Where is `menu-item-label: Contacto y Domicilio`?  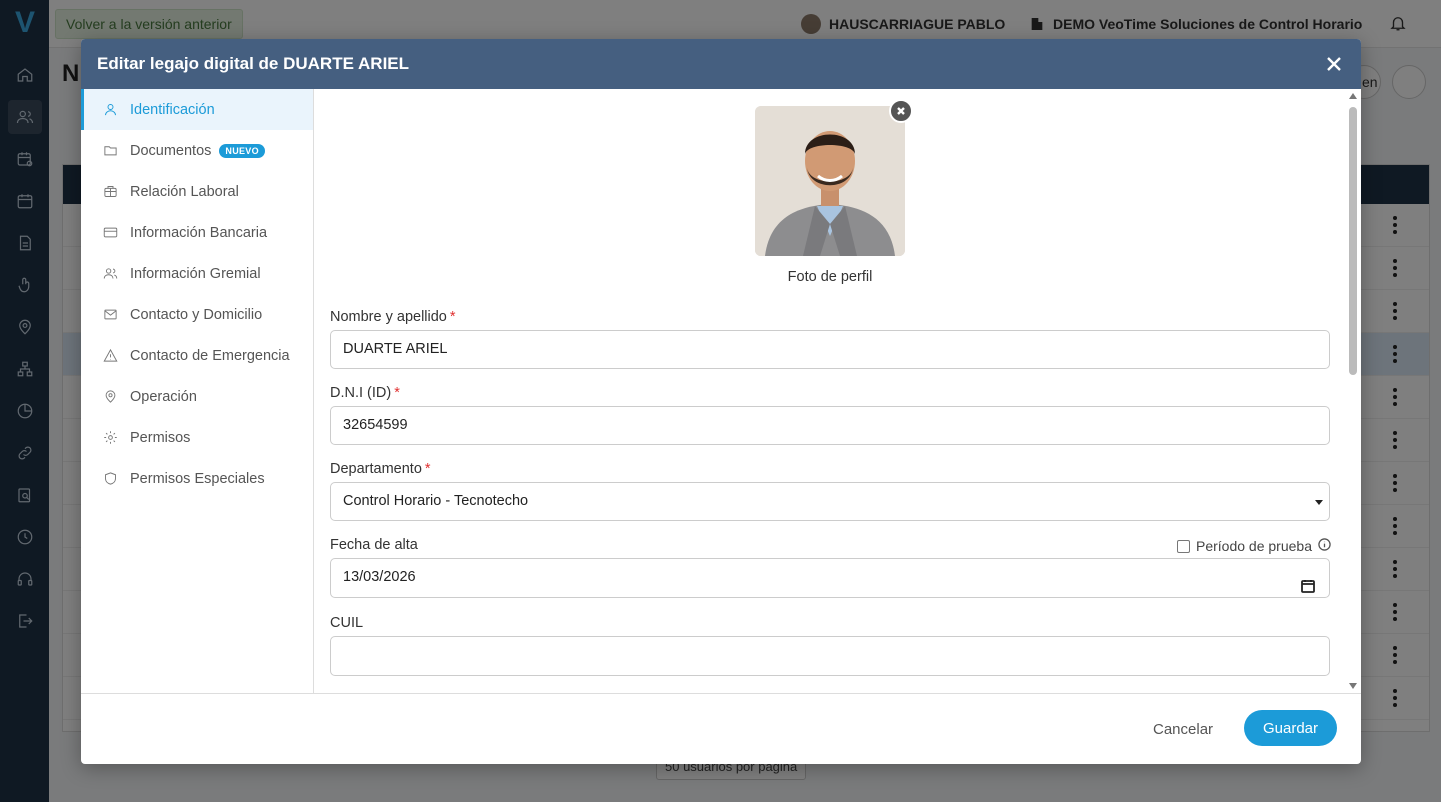 menu-item-label: Contacto y Domicilio is located at coordinates (196, 314).